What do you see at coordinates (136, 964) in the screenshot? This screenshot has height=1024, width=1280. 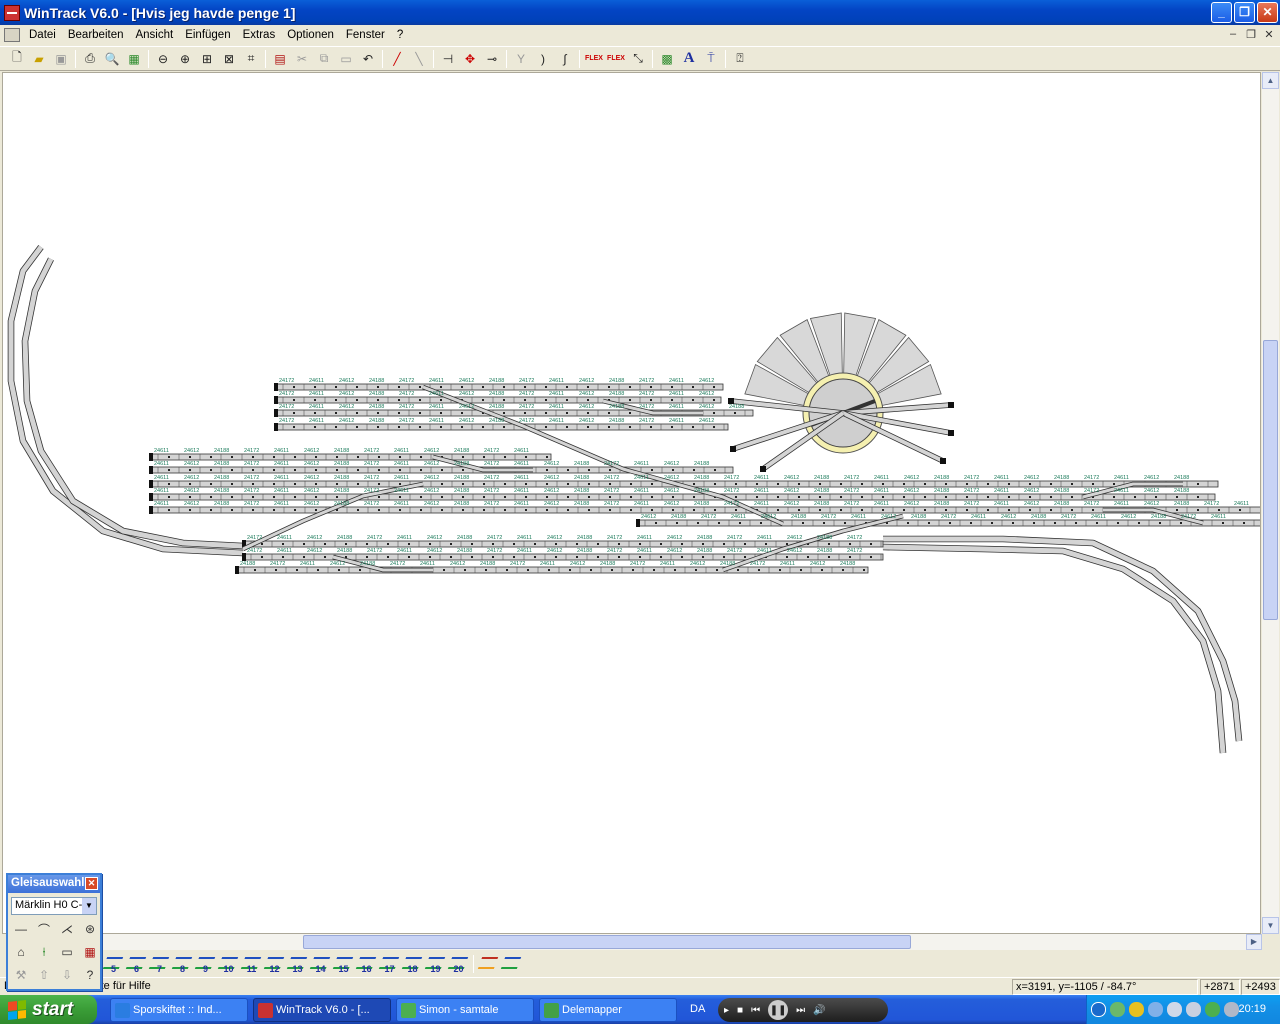 I see `layer-6-button: 6` at bounding box center [136, 964].